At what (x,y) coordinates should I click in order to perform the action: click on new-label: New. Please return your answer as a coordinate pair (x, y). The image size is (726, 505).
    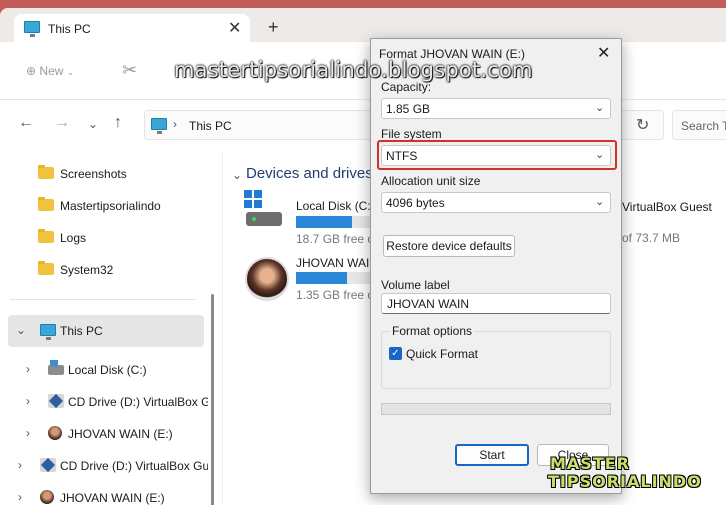
    Looking at the image, I should click on (51, 71).